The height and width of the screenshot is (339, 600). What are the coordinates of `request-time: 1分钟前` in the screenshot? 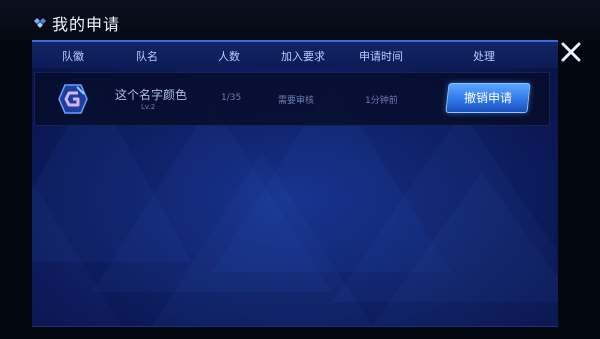 It's located at (381, 101).